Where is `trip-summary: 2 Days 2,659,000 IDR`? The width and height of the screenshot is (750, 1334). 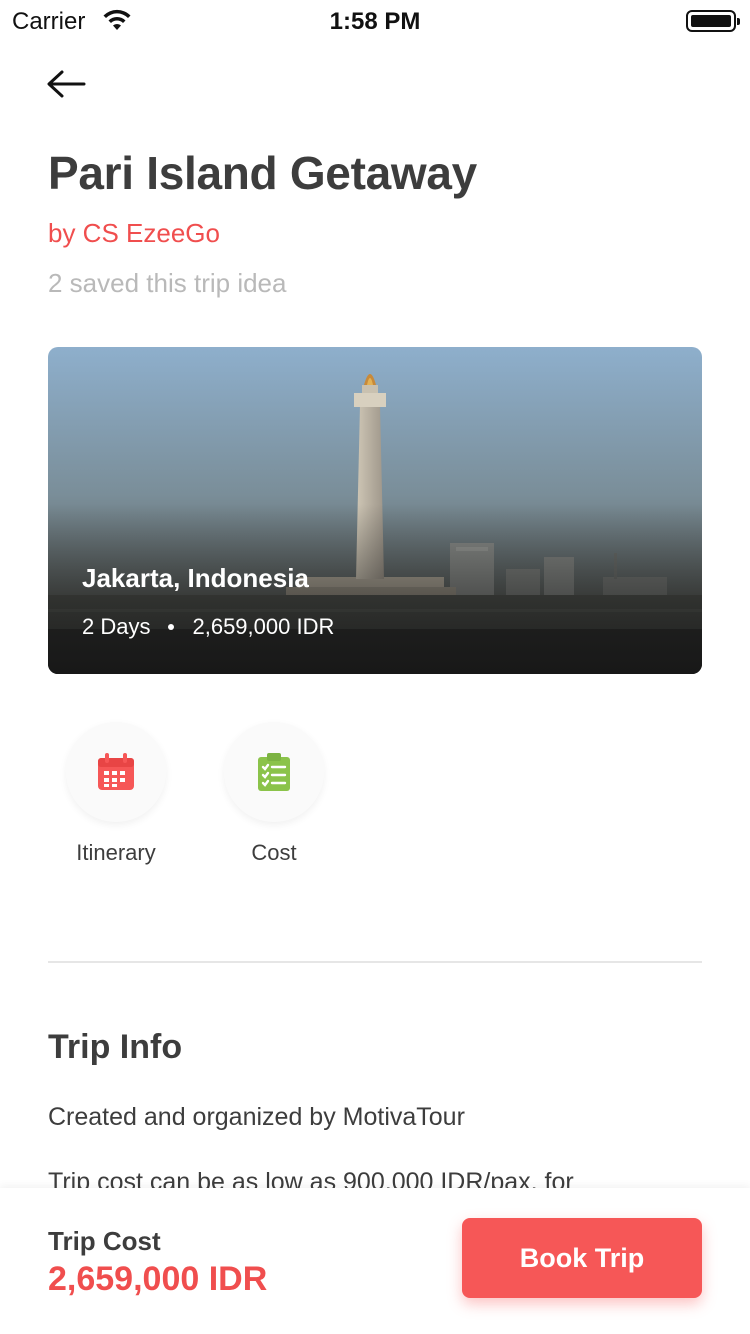 trip-summary: 2 Days 2,659,000 IDR is located at coordinates (208, 627).